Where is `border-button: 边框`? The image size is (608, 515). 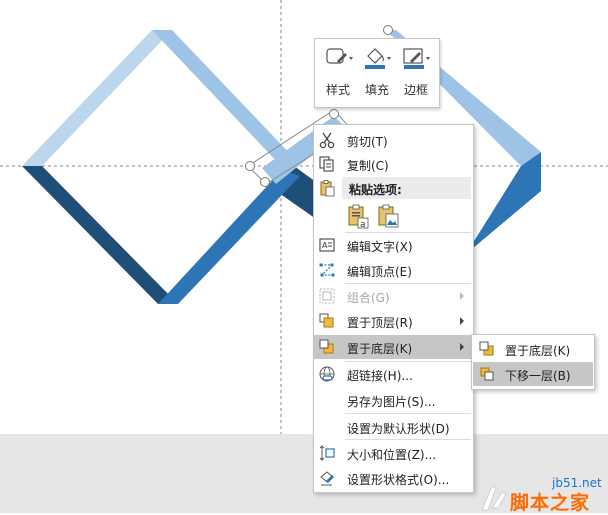
border-button: 边框 is located at coordinates (416, 73).